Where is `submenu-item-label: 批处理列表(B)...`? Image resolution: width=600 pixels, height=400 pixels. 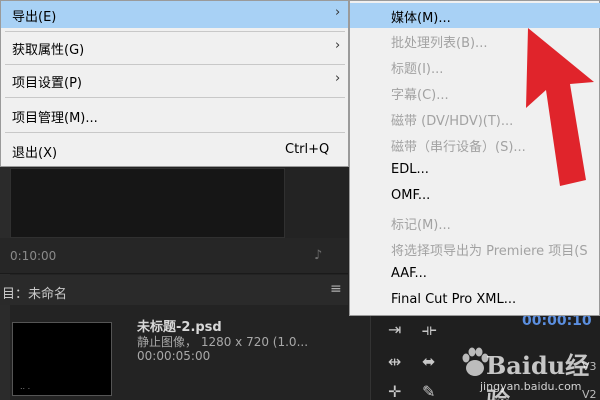
submenu-item-label: 批处理列表(B)... is located at coordinates (439, 43).